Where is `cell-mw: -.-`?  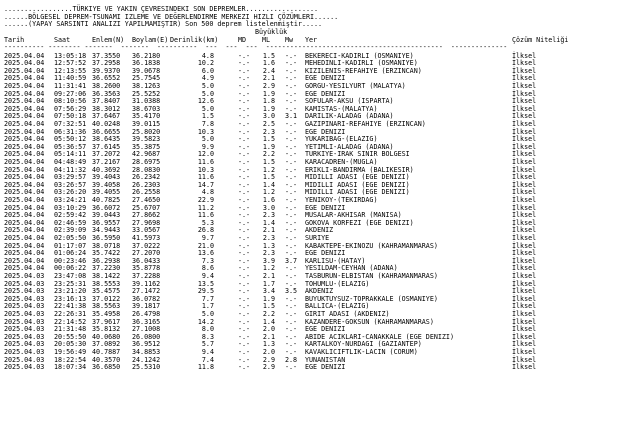 cell-mw: -.- is located at coordinates (291, 367).